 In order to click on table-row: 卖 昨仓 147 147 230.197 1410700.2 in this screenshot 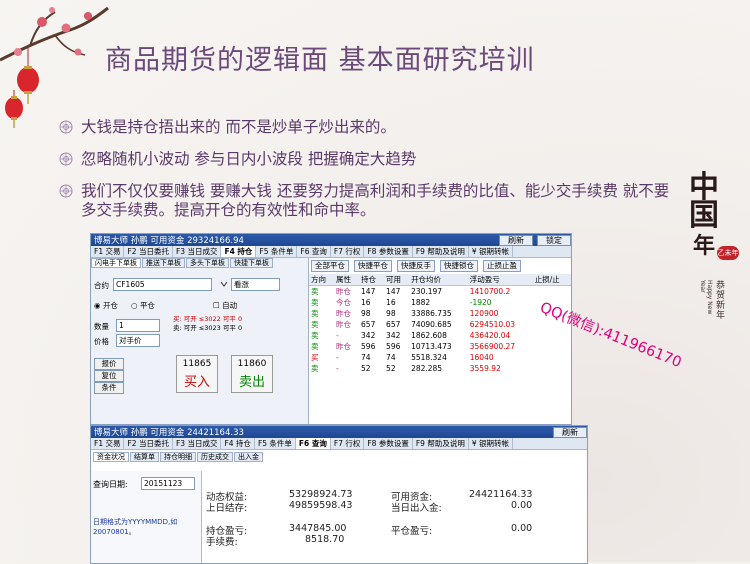, I will do `click(440, 292)`.